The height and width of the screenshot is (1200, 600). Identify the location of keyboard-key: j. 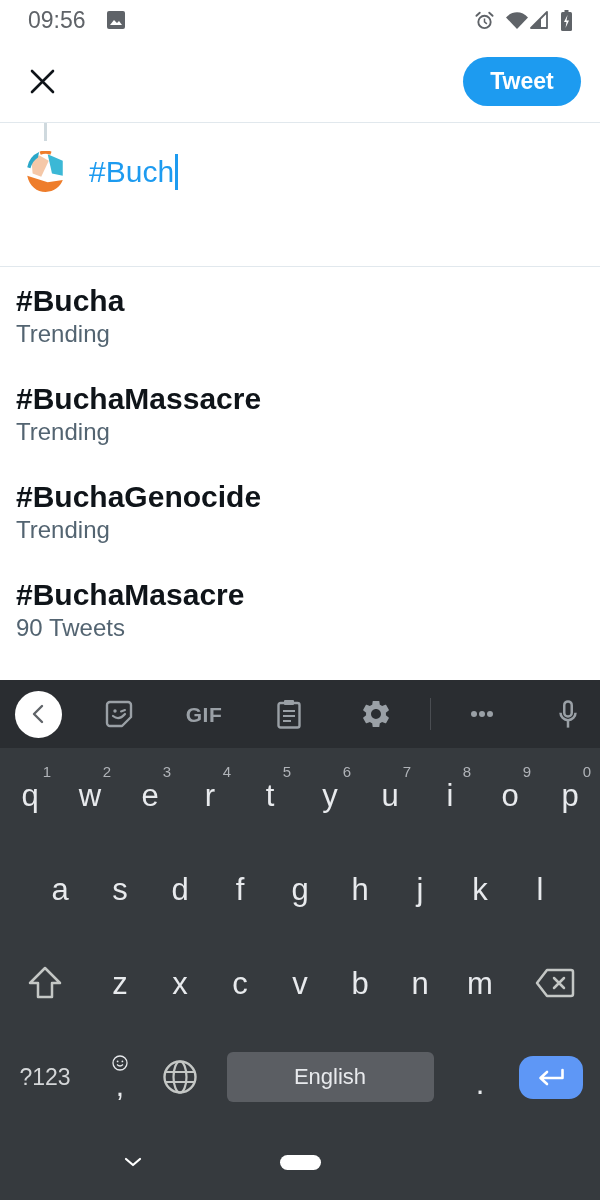
(420, 889).